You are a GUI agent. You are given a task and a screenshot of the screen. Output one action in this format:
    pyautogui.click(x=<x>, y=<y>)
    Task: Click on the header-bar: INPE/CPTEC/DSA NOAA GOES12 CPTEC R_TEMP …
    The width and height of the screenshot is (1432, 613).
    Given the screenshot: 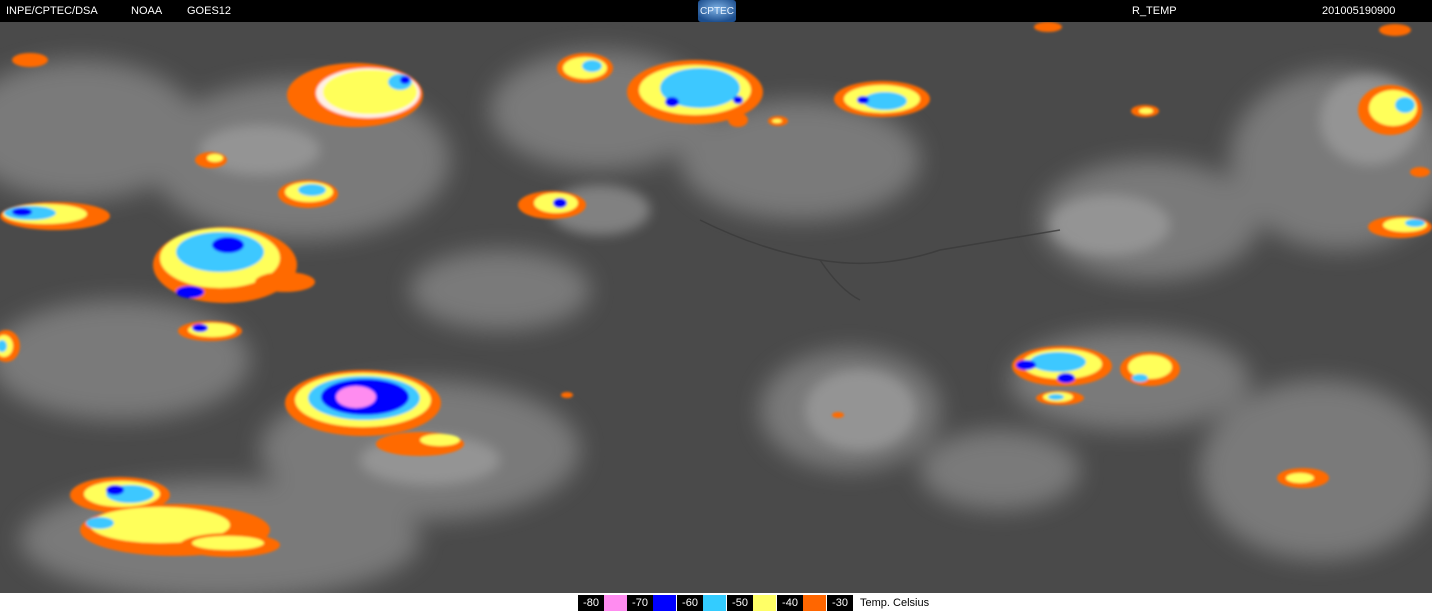 What is the action you would take?
    pyautogui.click(x=716, y=11)
    